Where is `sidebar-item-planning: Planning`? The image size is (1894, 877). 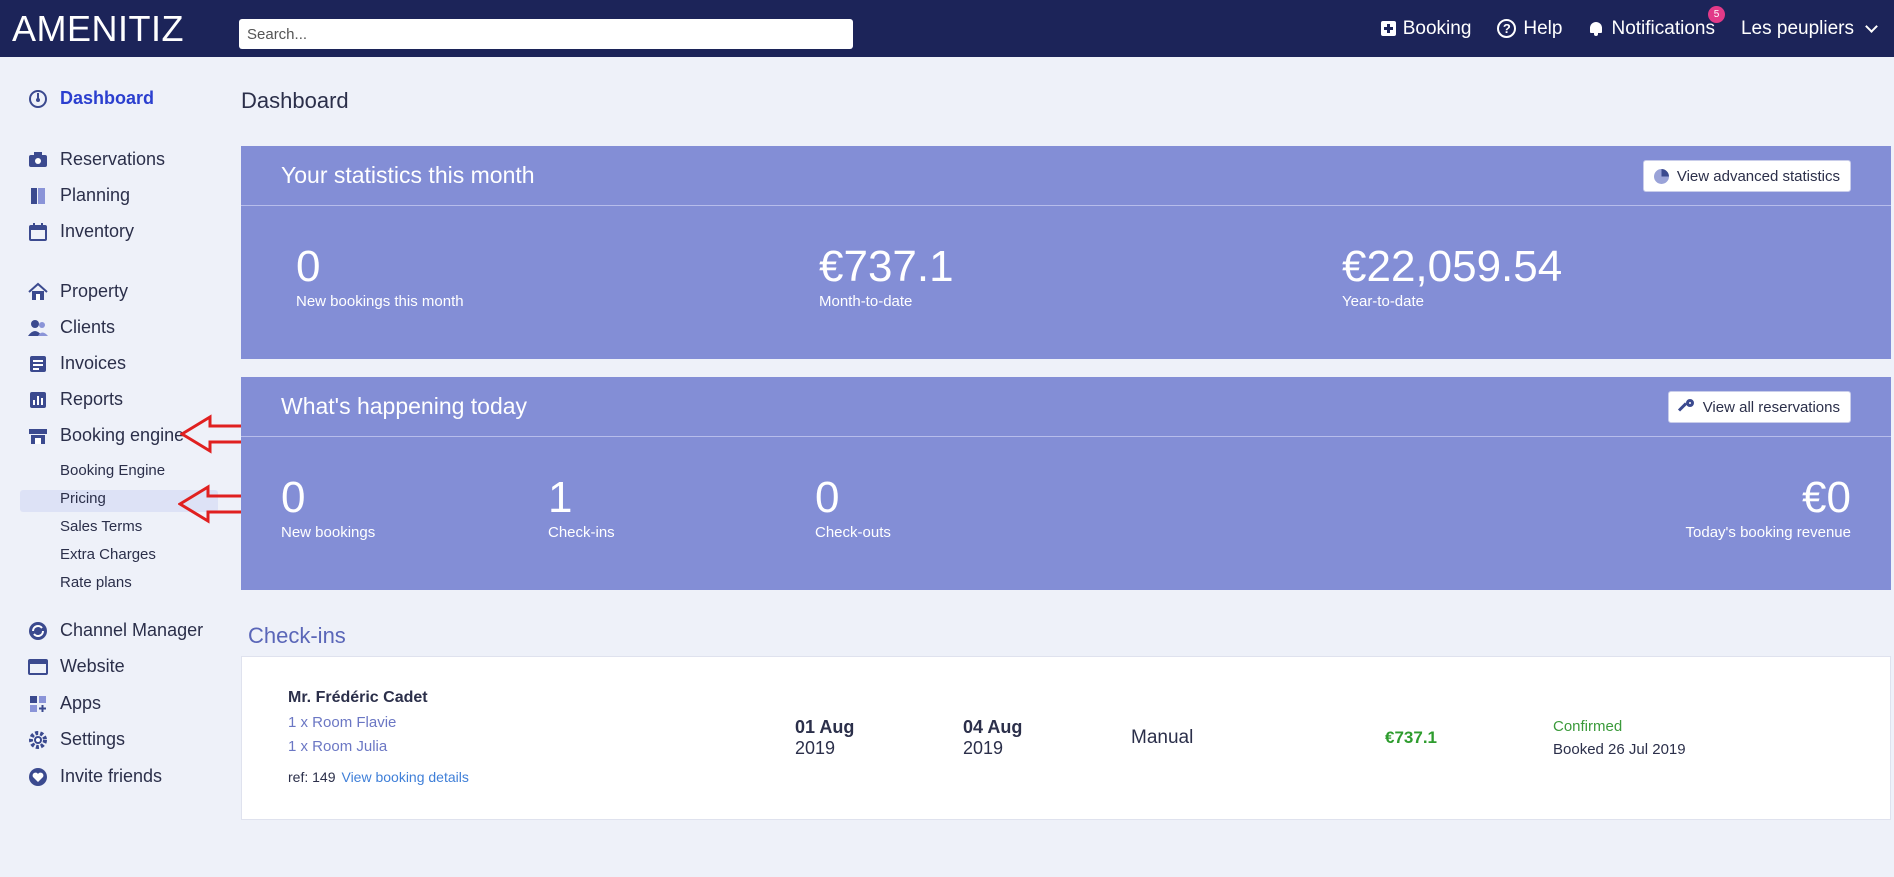
sidebar-item-planning: Planning is located at coordinates (79, 195).